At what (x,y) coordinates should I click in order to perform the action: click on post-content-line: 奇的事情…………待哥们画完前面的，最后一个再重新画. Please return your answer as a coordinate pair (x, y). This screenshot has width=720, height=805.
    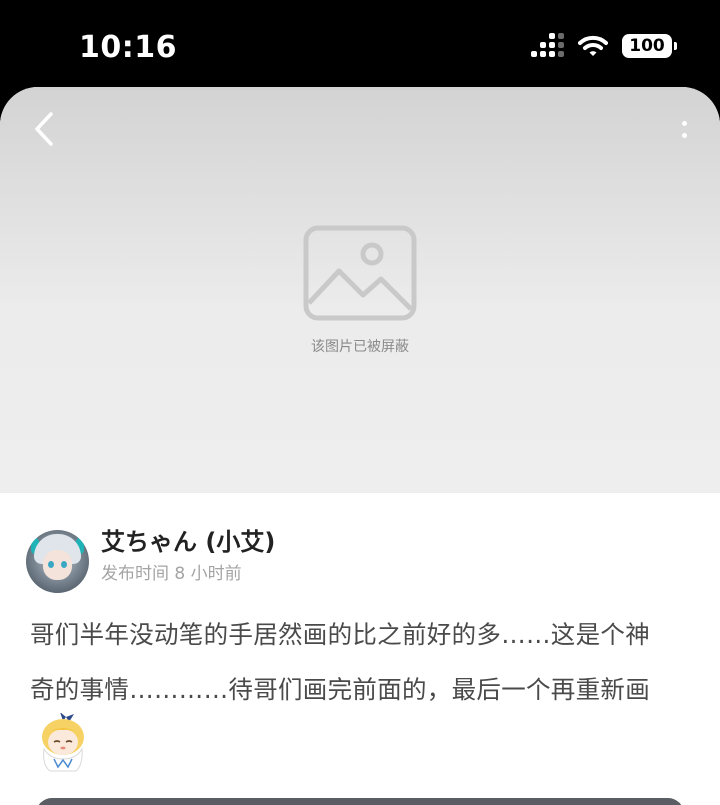
    Looking at the image, I should click on (340, 689).